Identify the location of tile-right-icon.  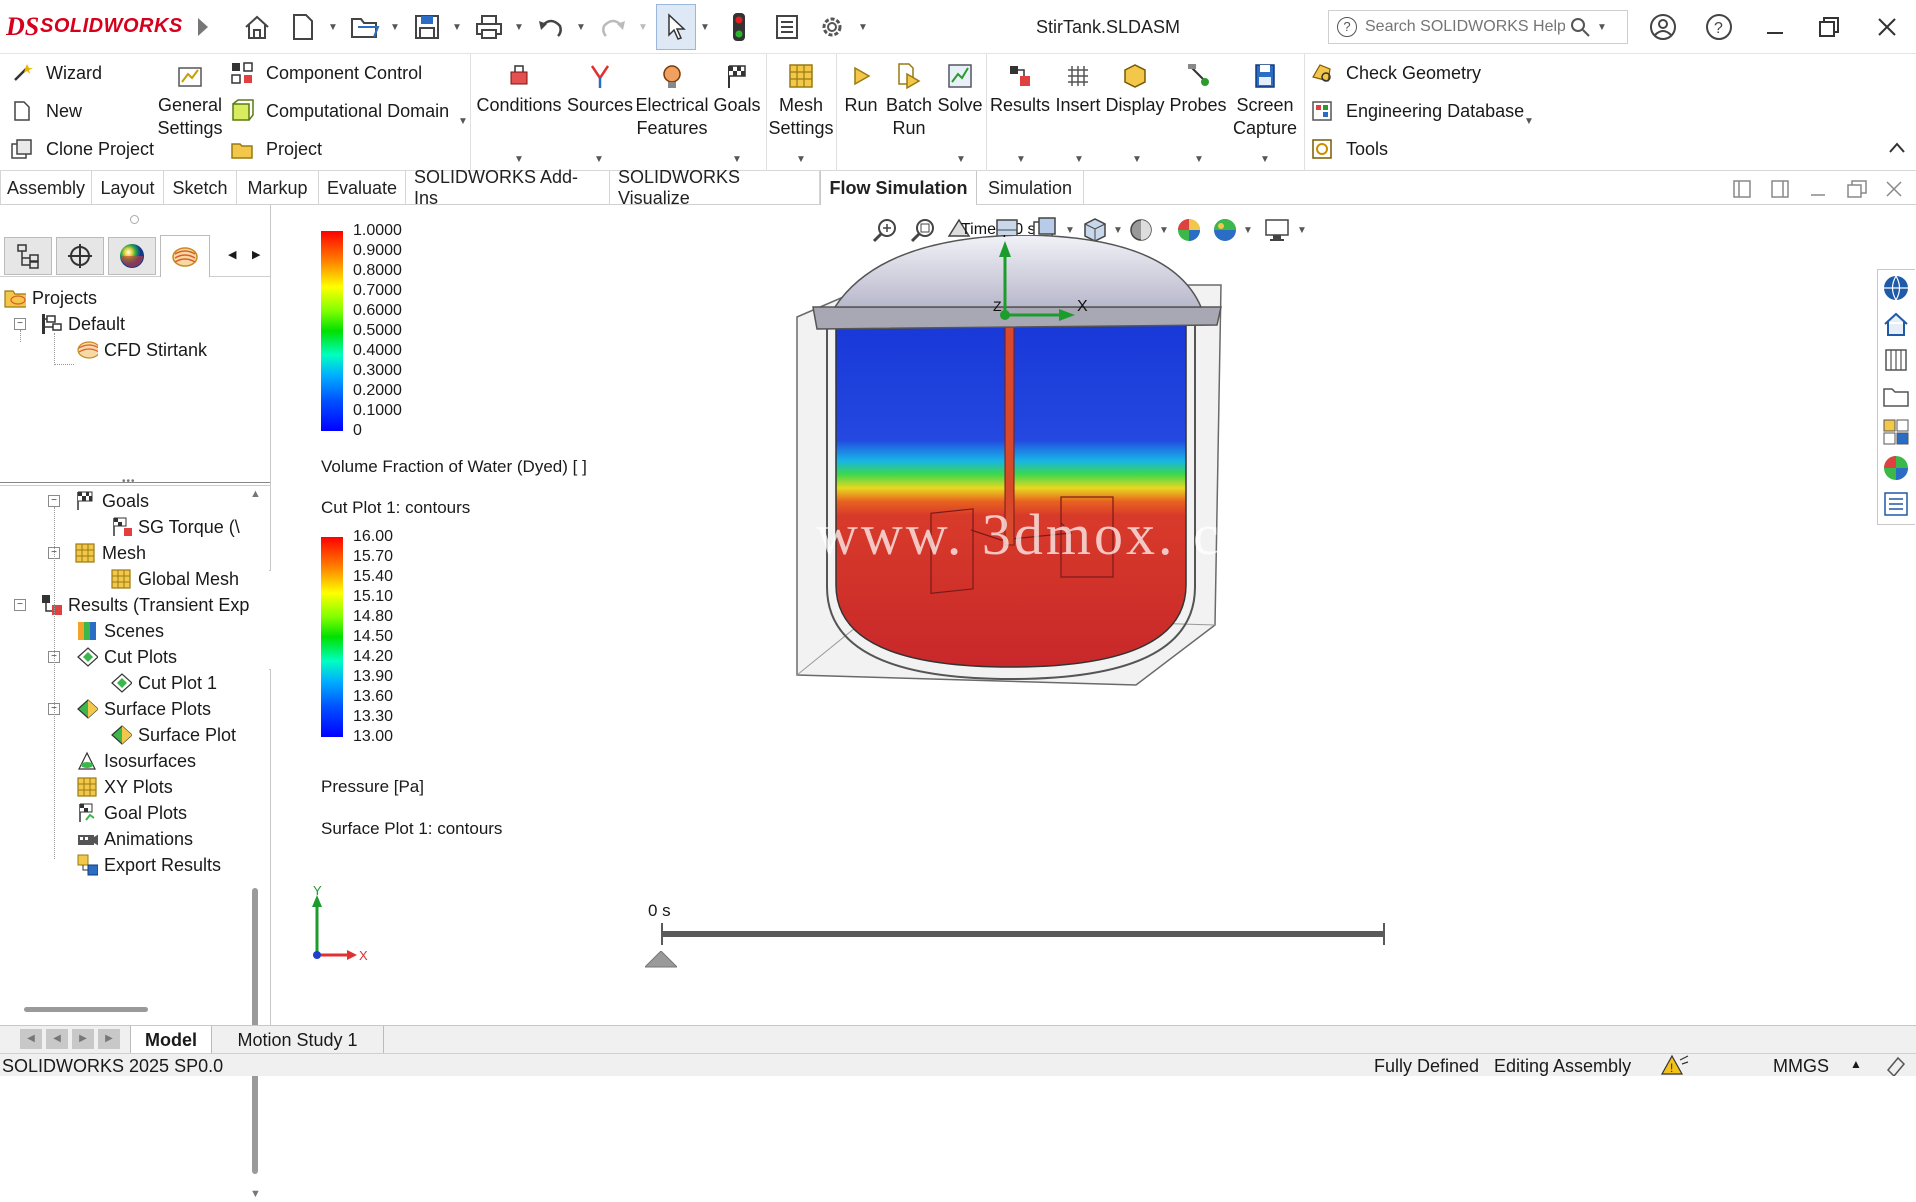
(1780, 191).